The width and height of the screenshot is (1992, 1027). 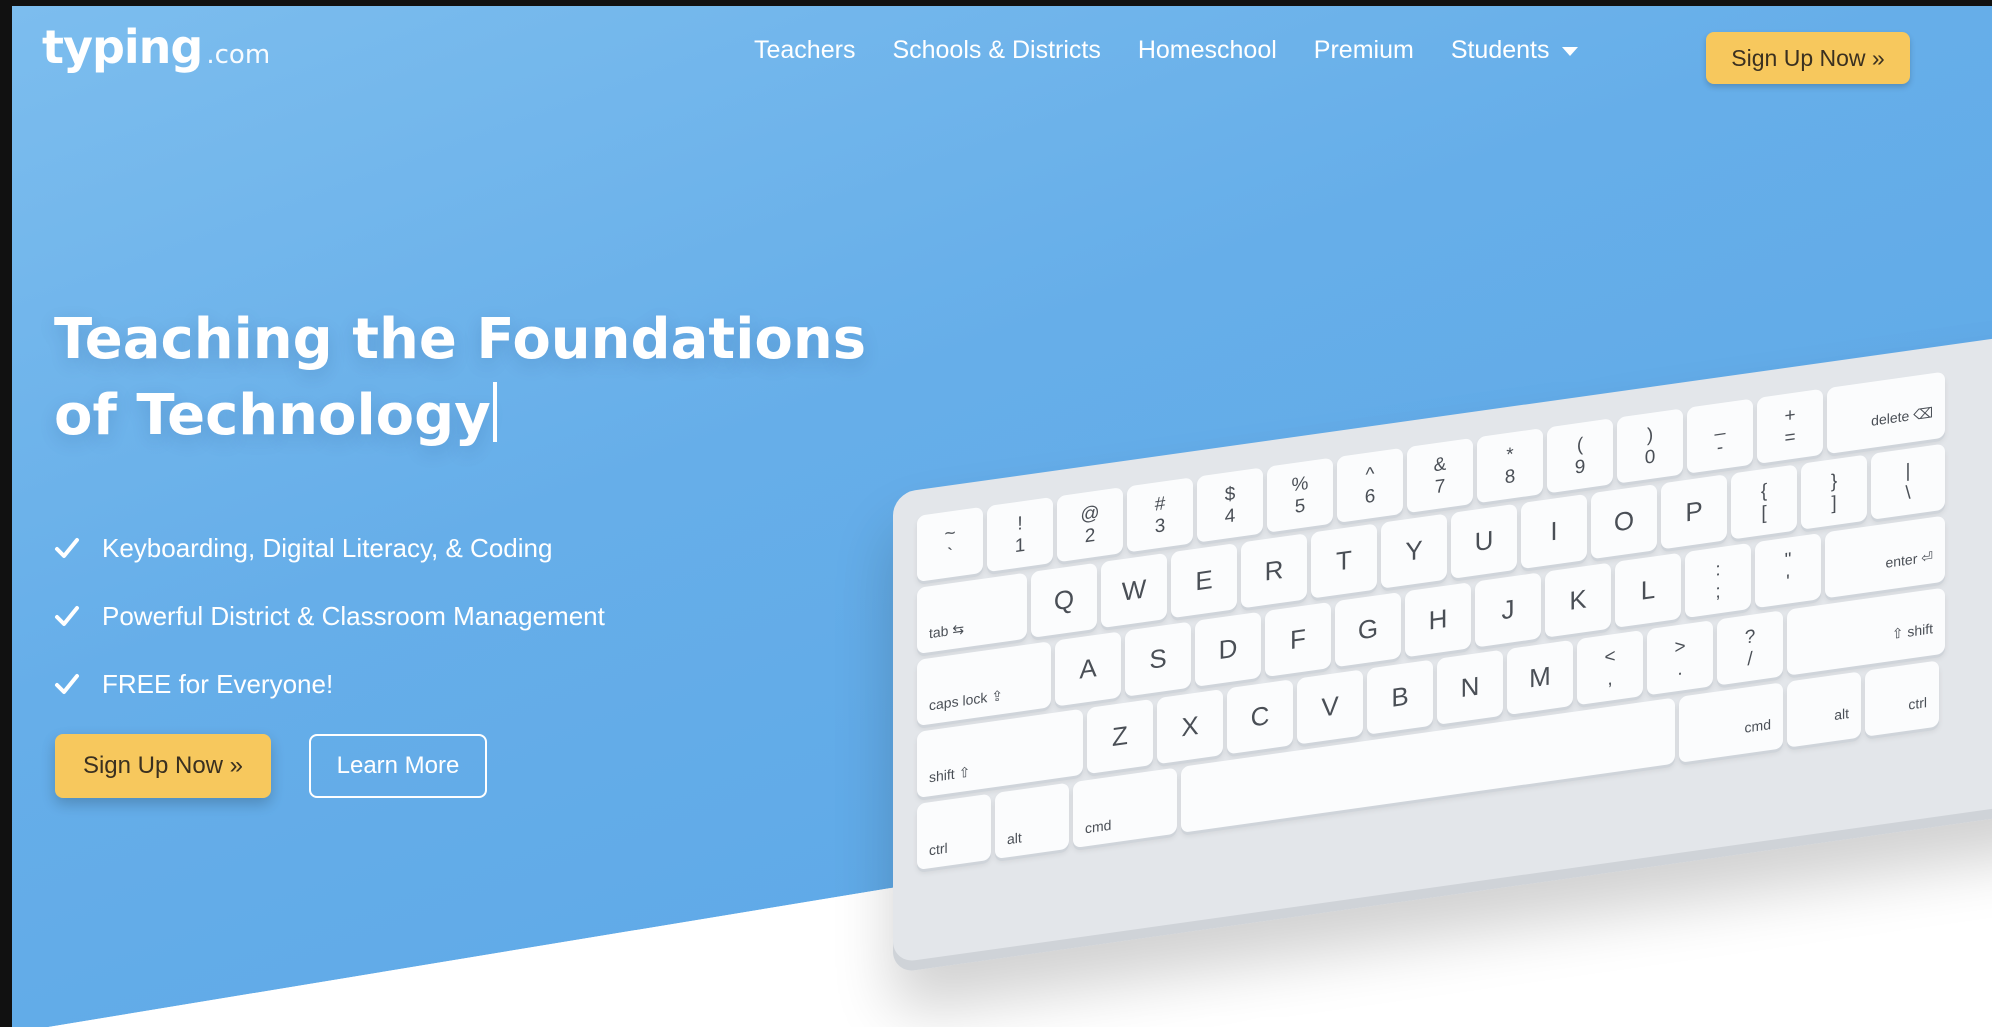 I want to click on key-label: A, so click(x=1088, y=668).